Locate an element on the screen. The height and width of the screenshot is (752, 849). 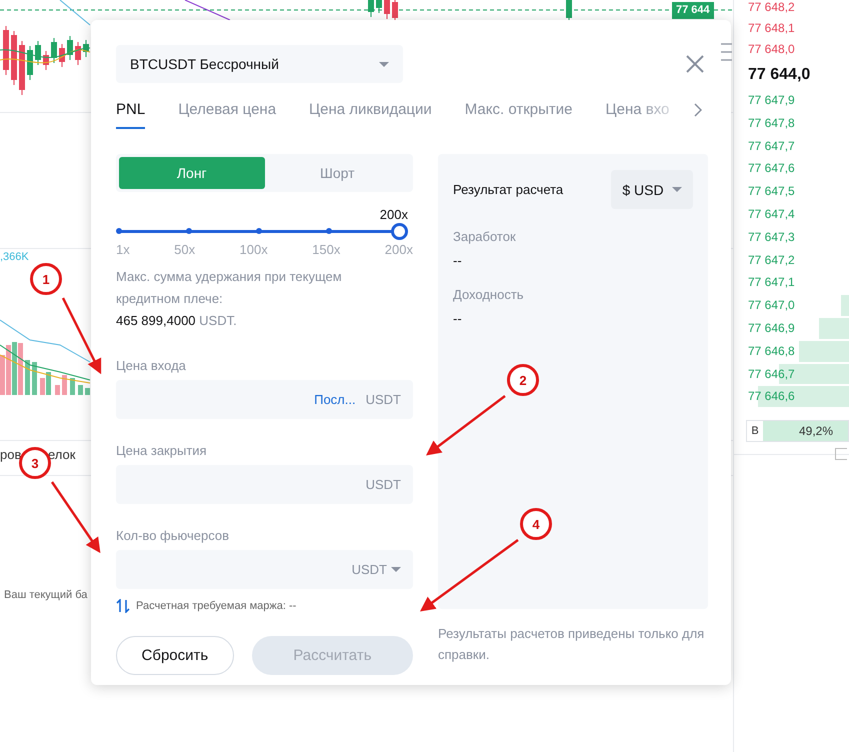
annotation-marker: 1 is located at coordinates (46, 279).